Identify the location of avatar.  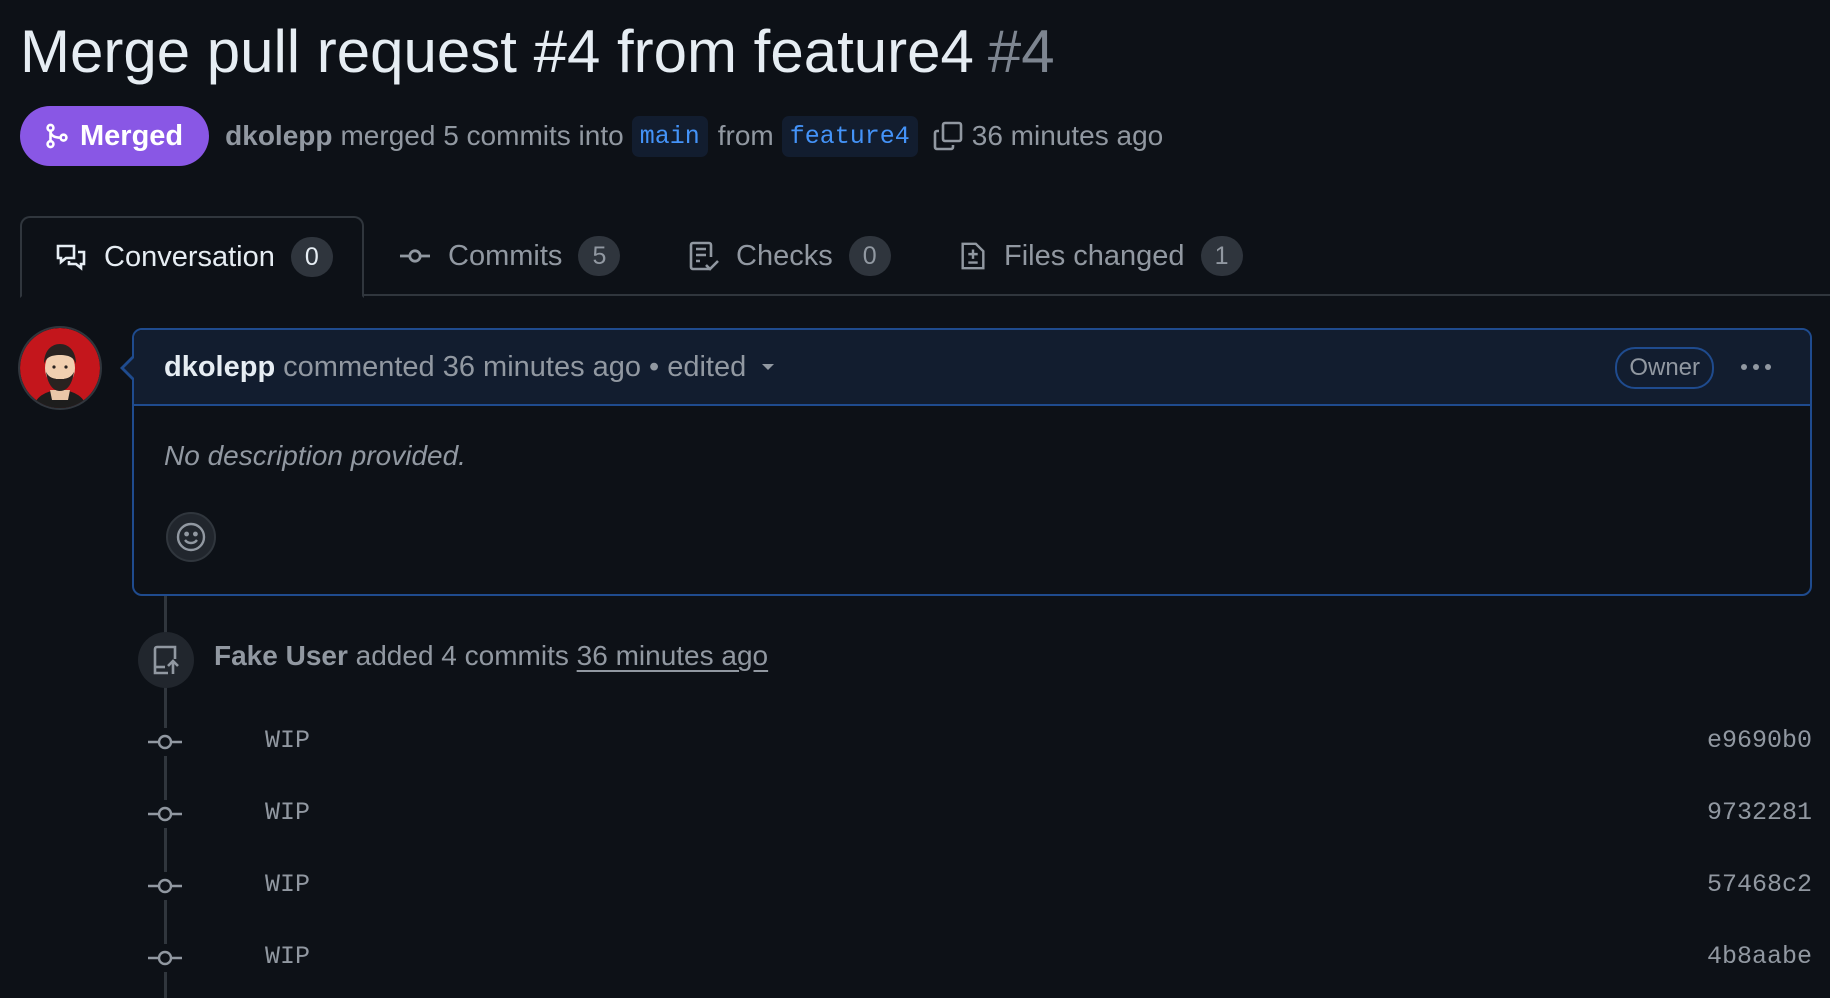
(60, 368).